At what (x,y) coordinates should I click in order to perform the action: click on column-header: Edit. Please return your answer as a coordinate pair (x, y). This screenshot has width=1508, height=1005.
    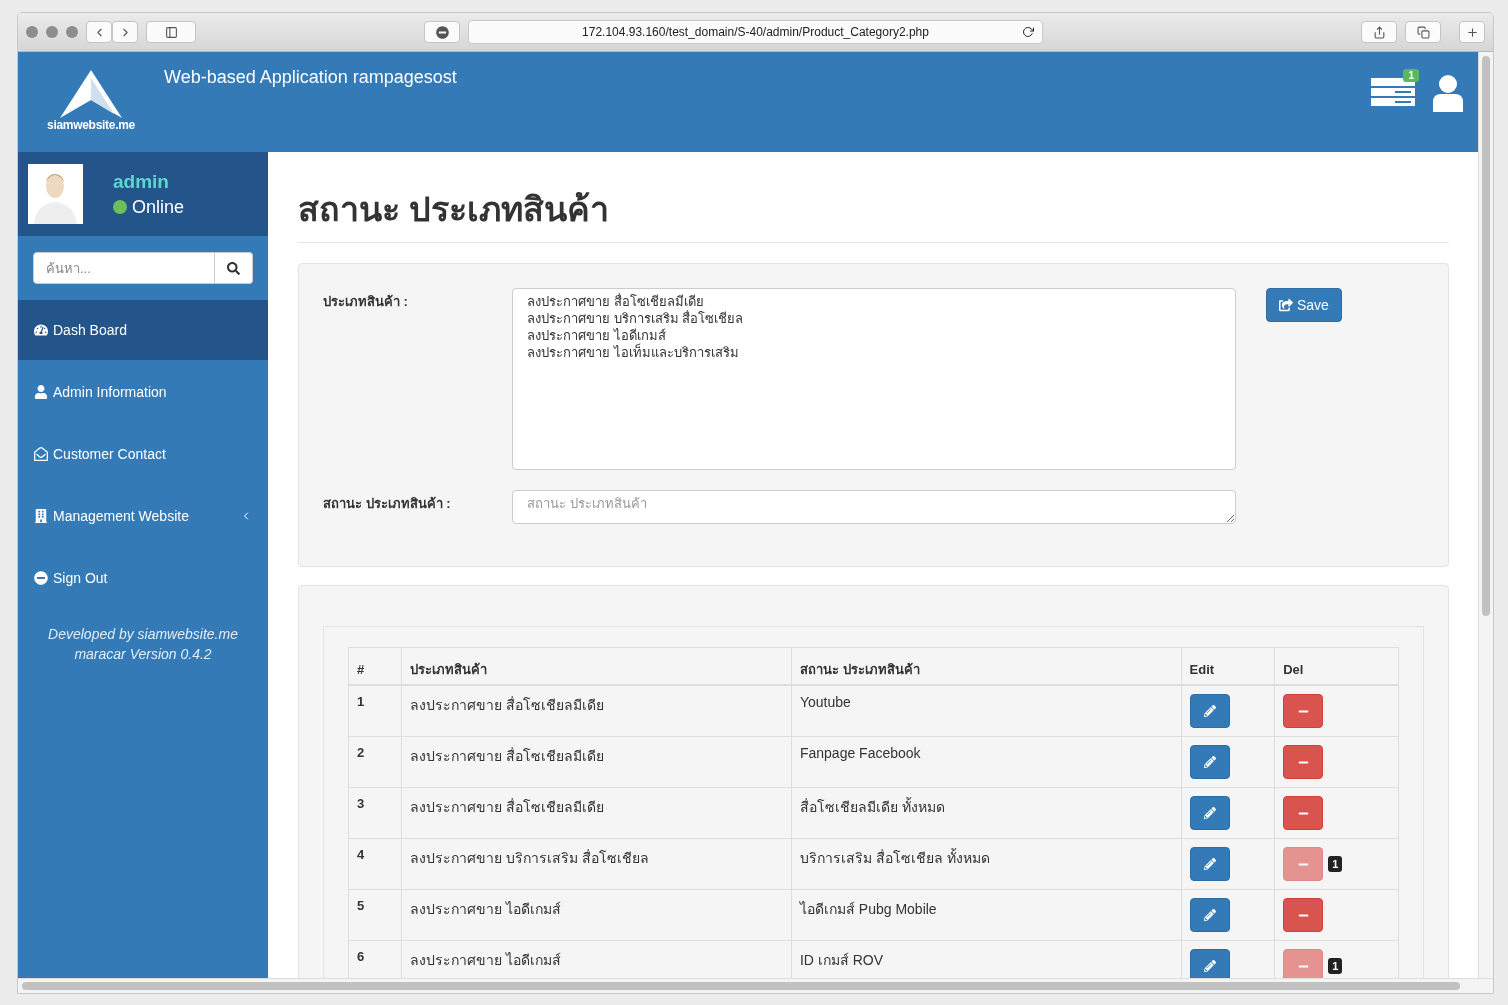
    Looking at the image, I should click on (1228, 666).